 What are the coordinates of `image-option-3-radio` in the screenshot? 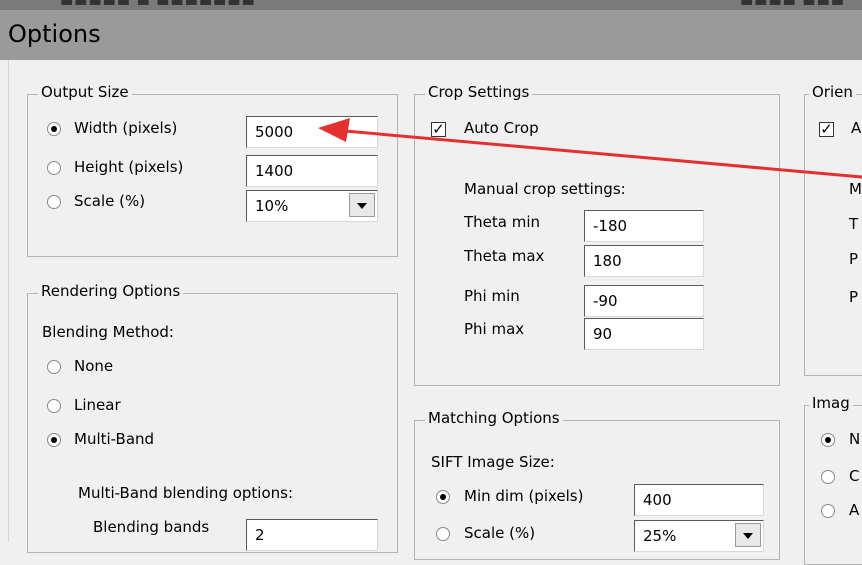 It's located at (828, 511).